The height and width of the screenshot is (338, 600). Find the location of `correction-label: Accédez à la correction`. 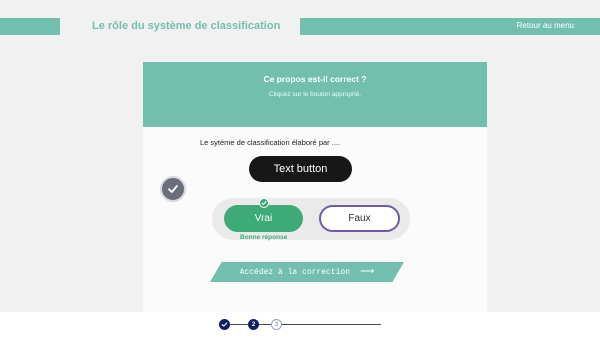

correction-label: Accédez à la correction is located at coordinates (295, 272).